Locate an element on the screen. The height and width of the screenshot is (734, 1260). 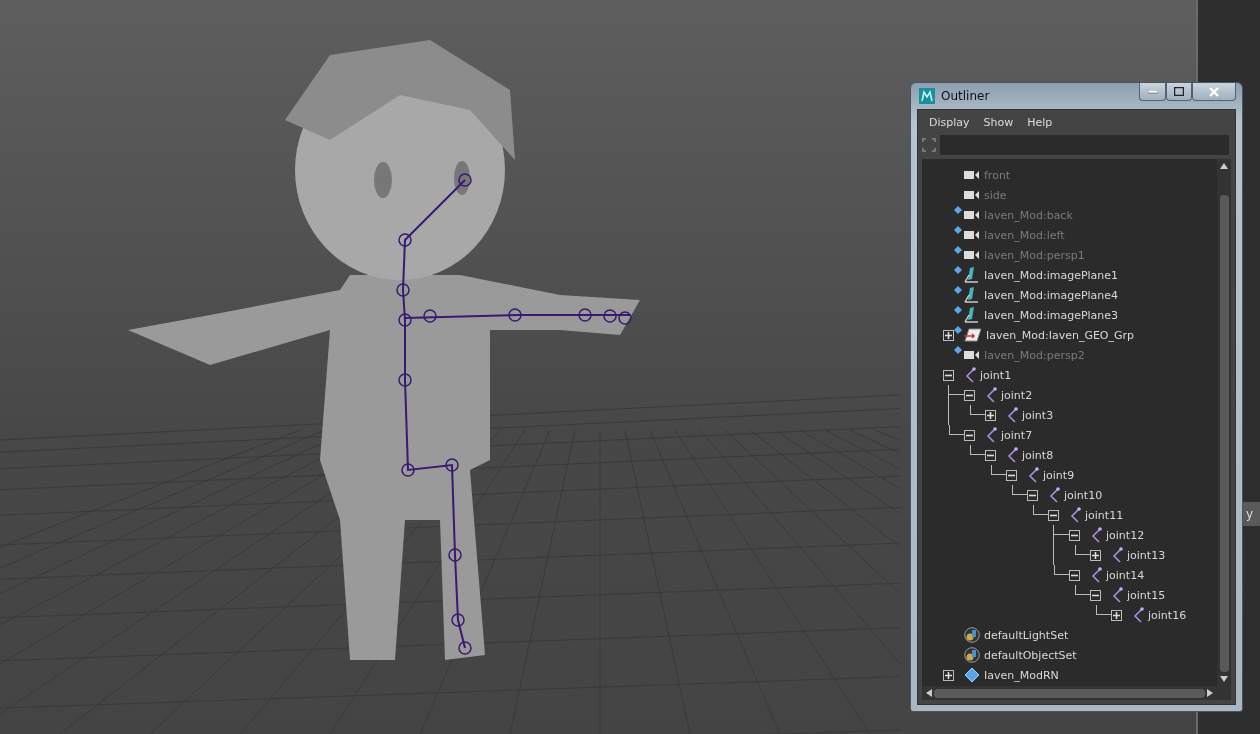
reference-diamond-icon is located at coordinates (972, 675).